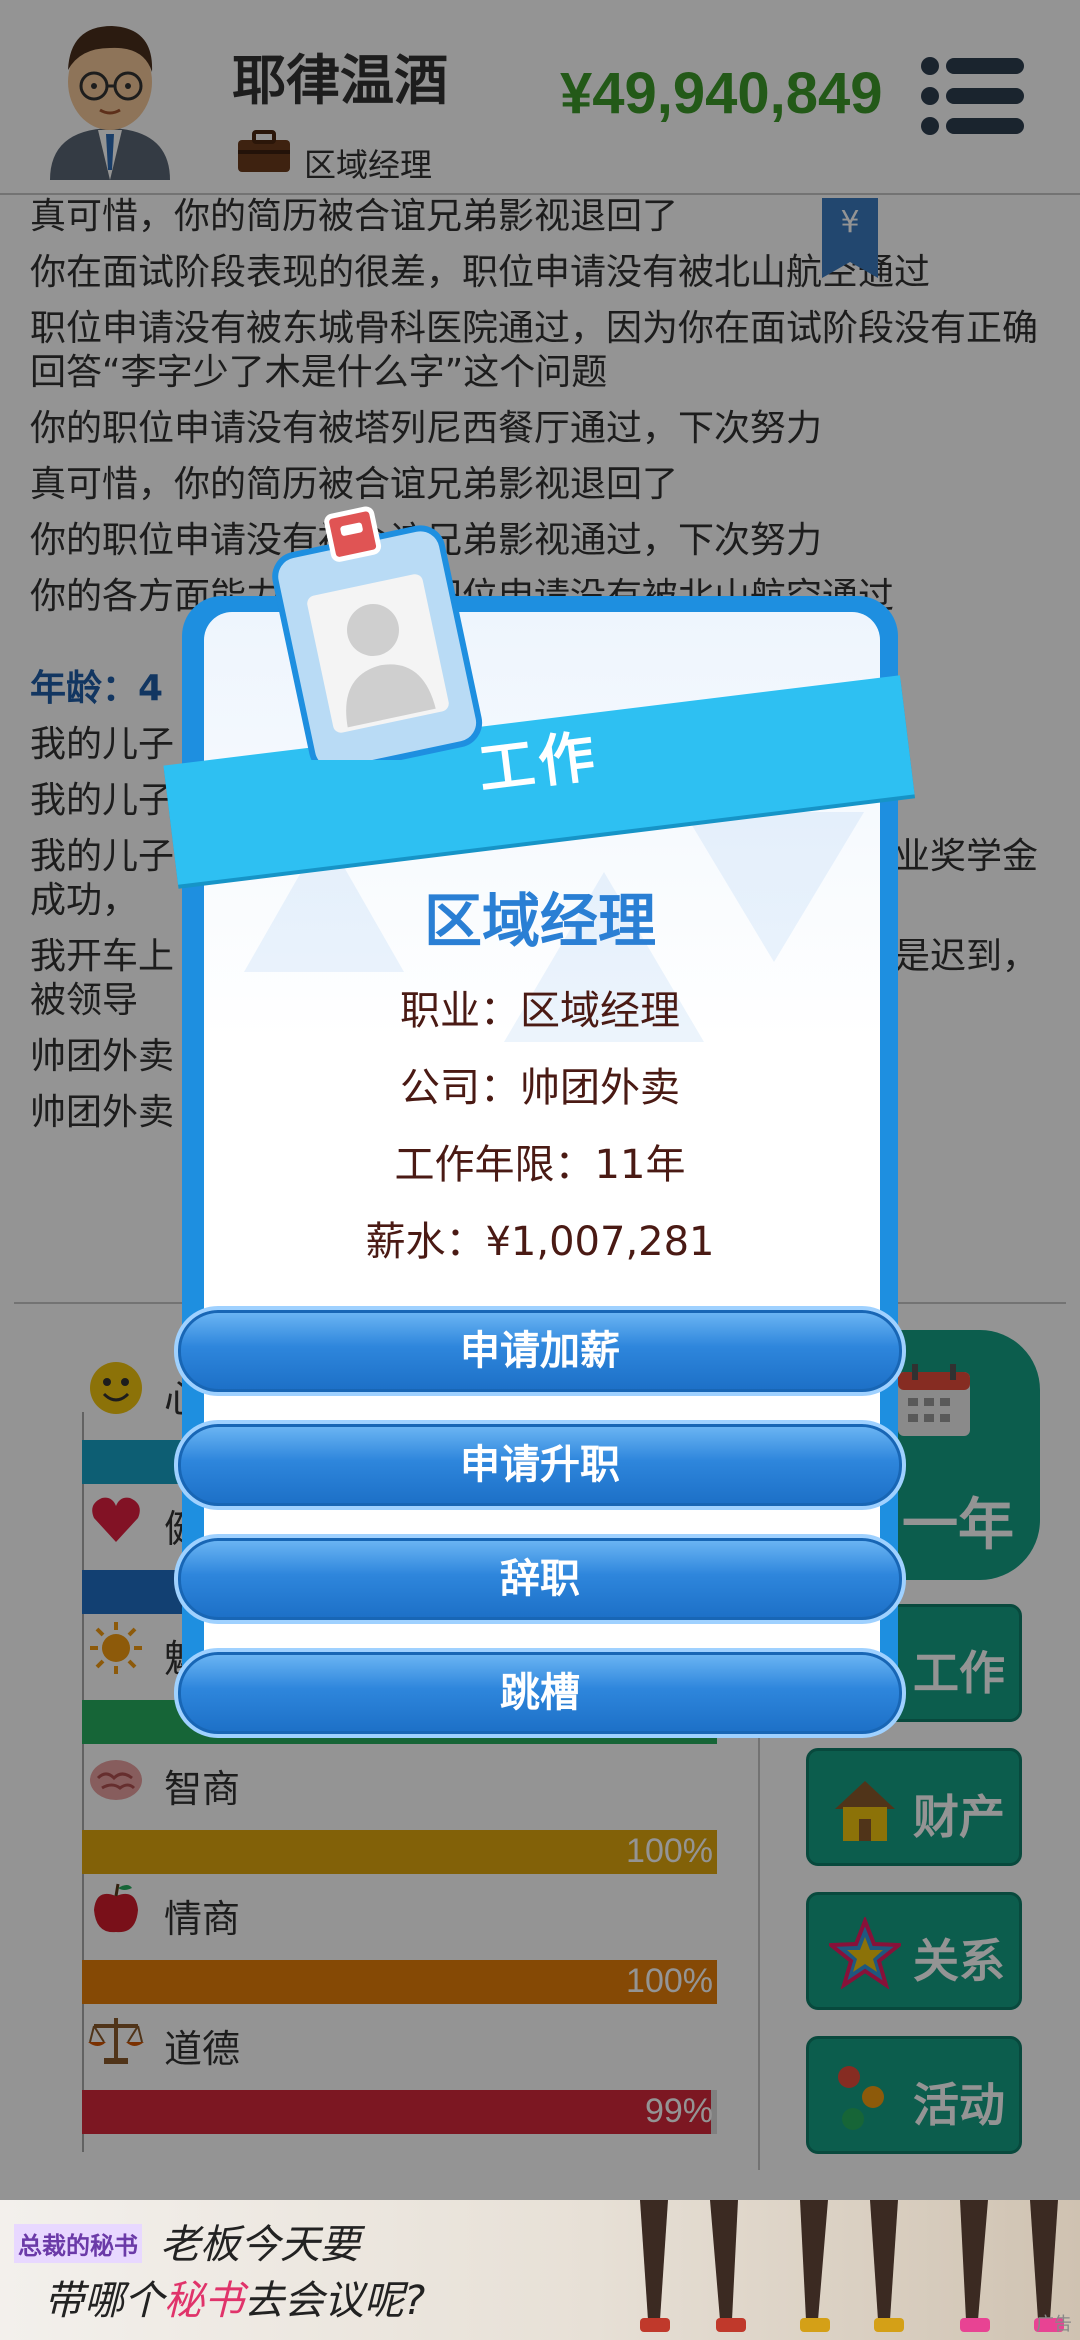  Describe the element at coordinates (260, 2245) in the screenshot. I see `ad-line-1: 老板今天要` at that location.